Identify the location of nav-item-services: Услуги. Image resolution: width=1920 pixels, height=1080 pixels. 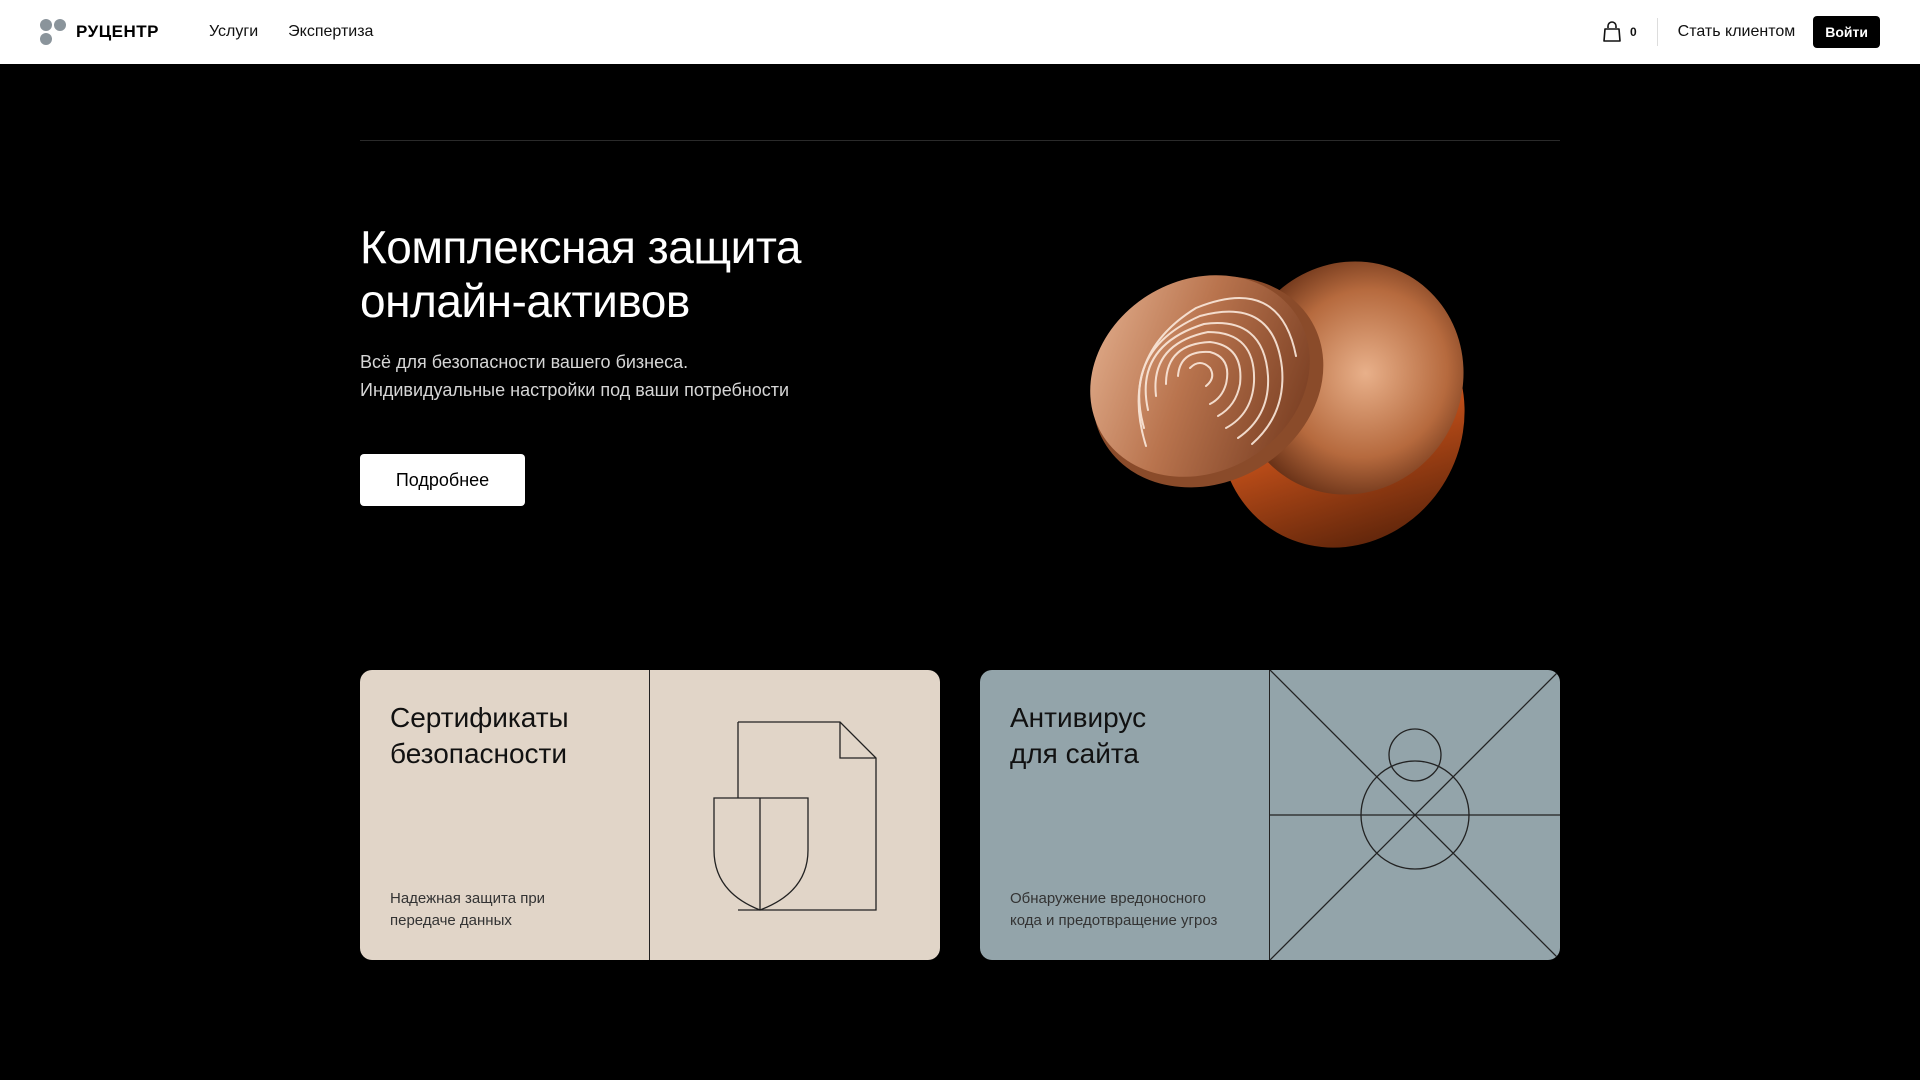
(233, 32).